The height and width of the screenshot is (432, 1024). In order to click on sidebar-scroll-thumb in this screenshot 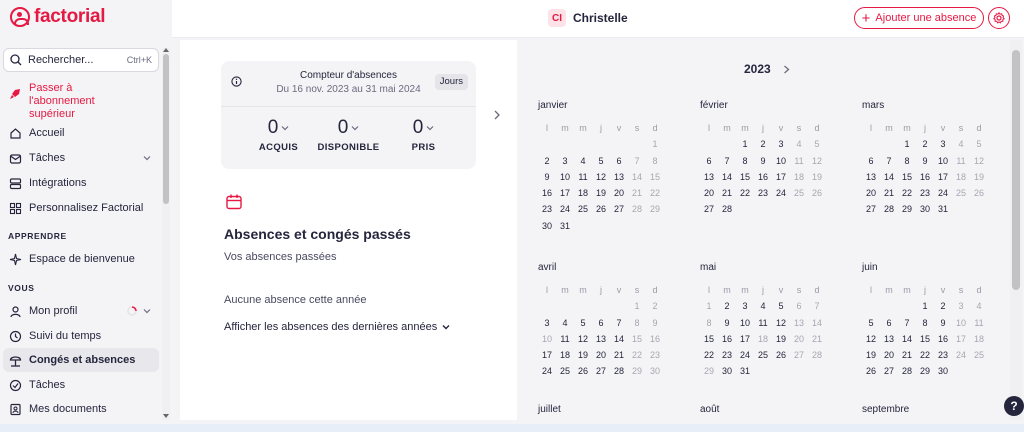, I will do `click(166, 129)`.